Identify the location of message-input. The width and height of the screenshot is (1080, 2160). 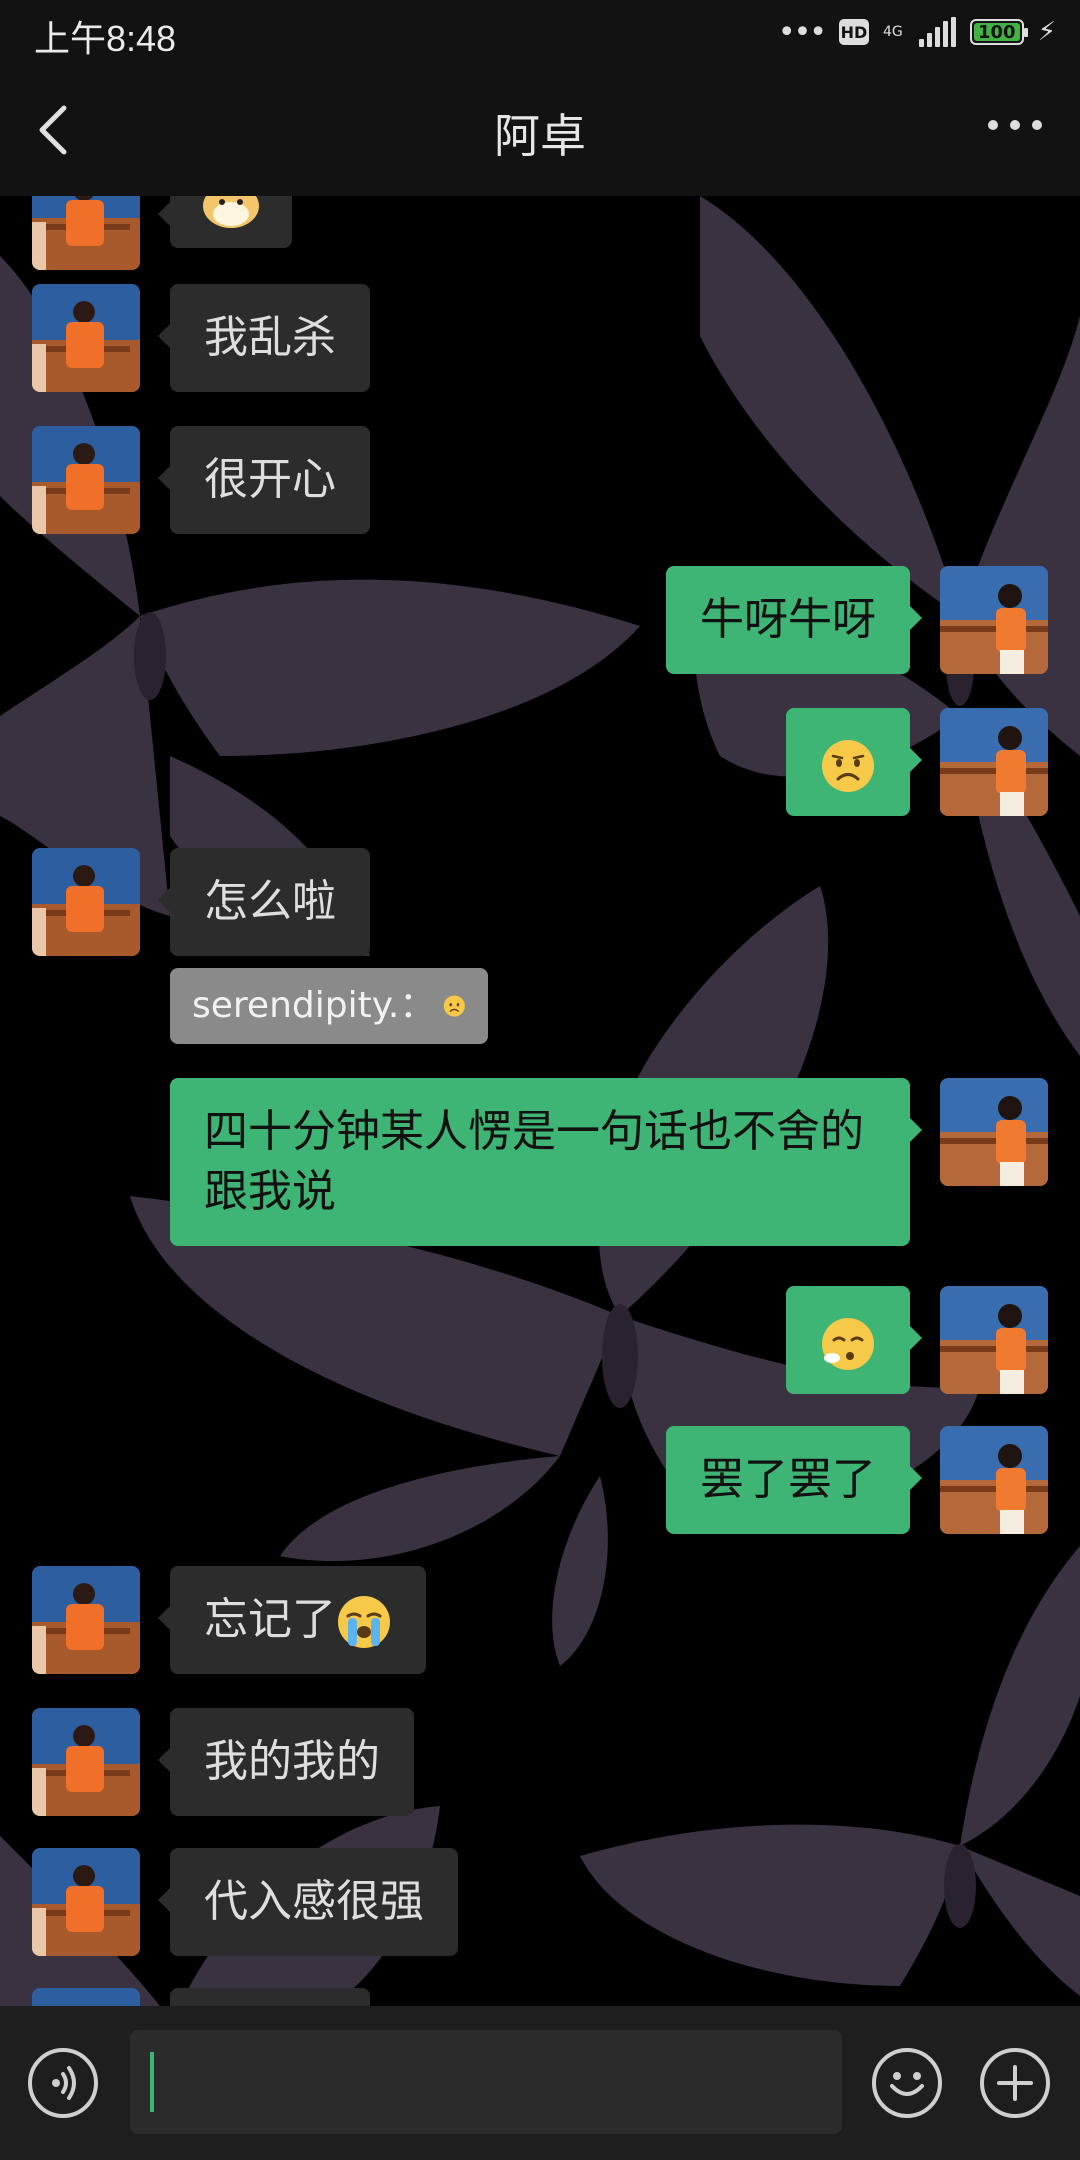
(486, 2082).